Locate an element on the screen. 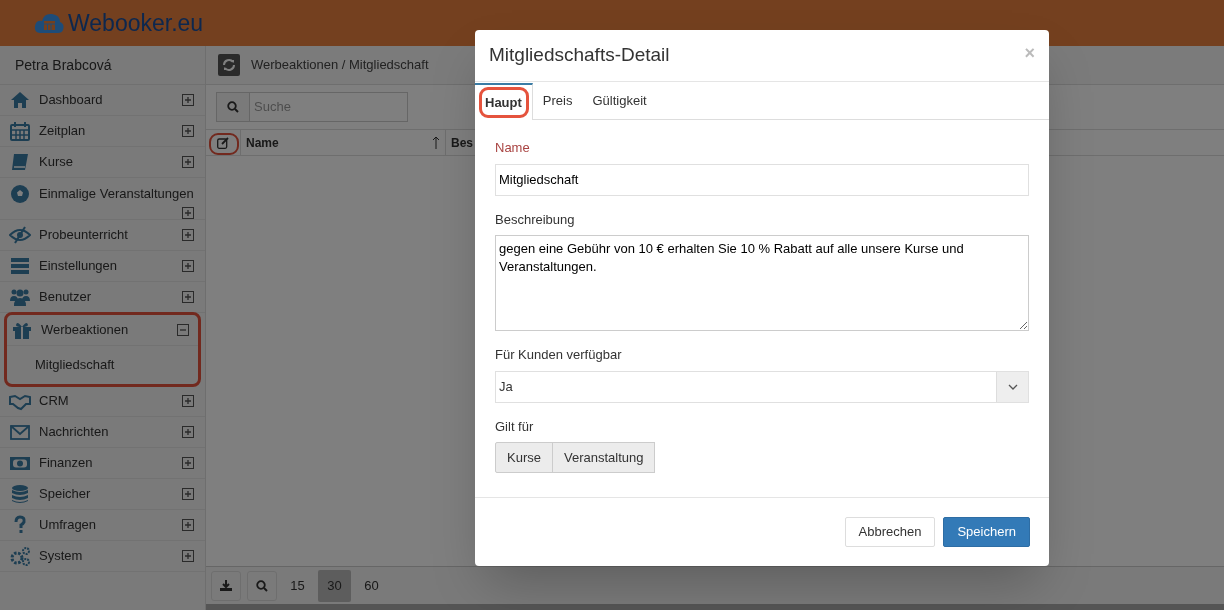 The height and width of the screenshot is (610, 1224). nav-item: Dashboard is located at coordinates (102, 100).